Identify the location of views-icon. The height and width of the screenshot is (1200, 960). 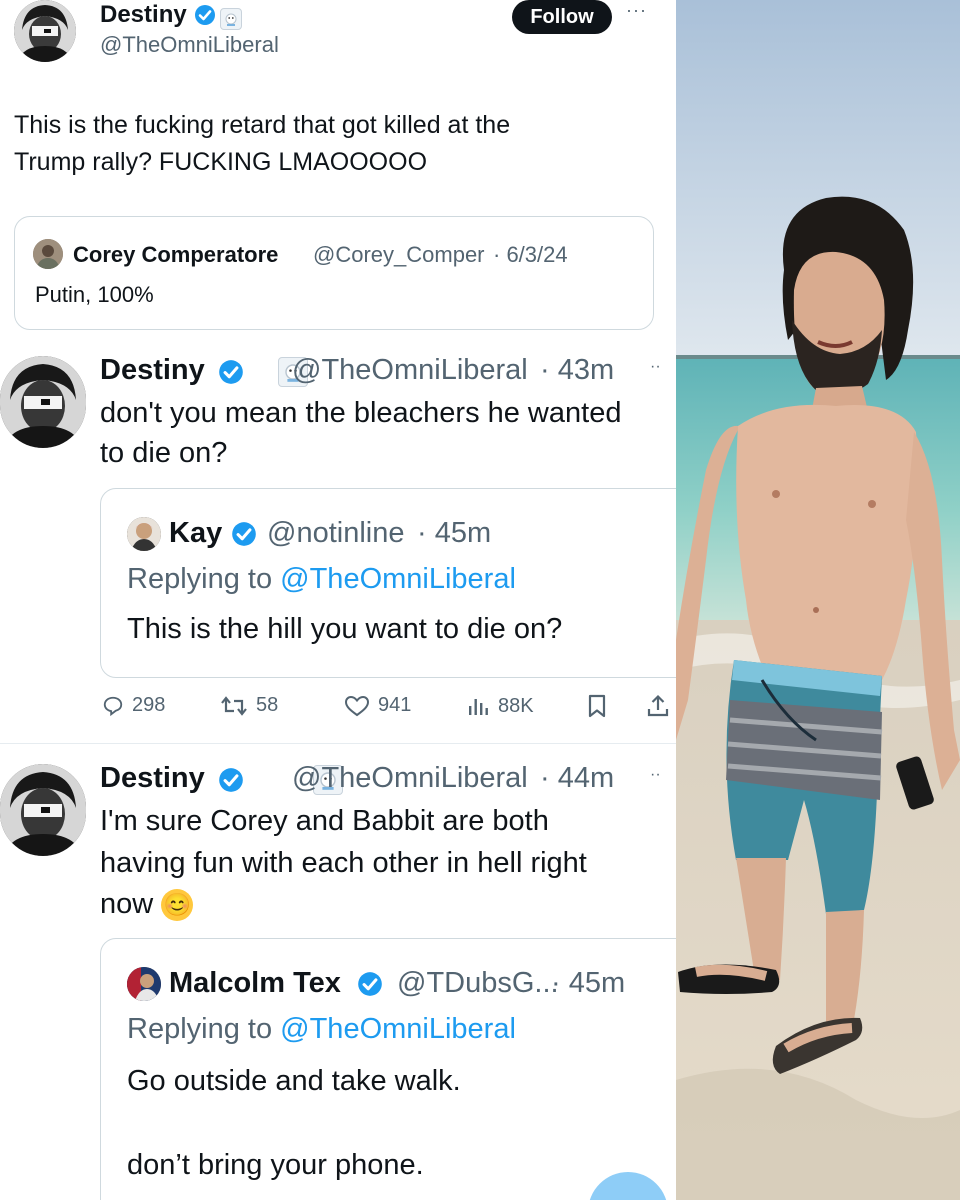
(478, 707).